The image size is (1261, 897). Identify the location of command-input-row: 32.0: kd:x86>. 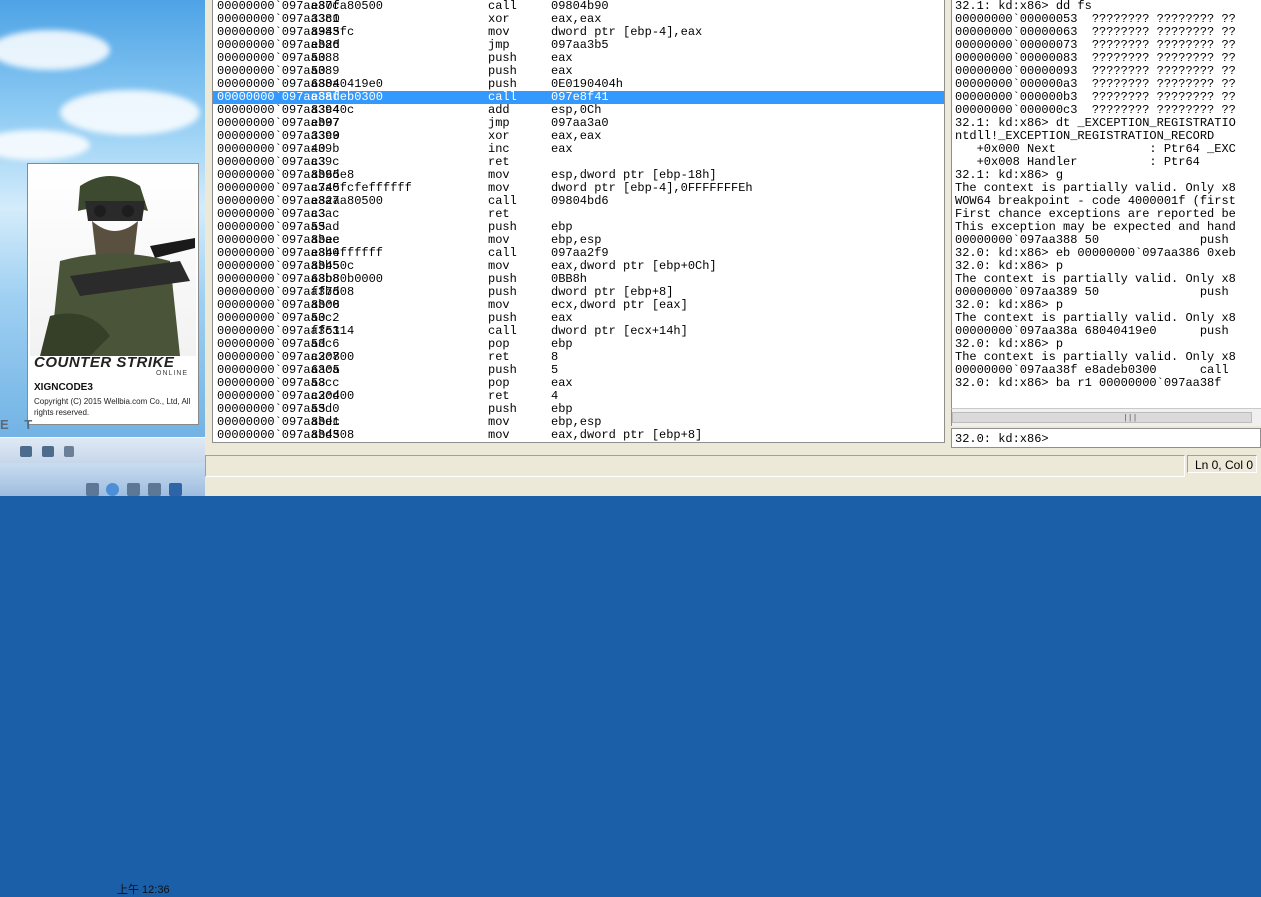
(1106, 438).